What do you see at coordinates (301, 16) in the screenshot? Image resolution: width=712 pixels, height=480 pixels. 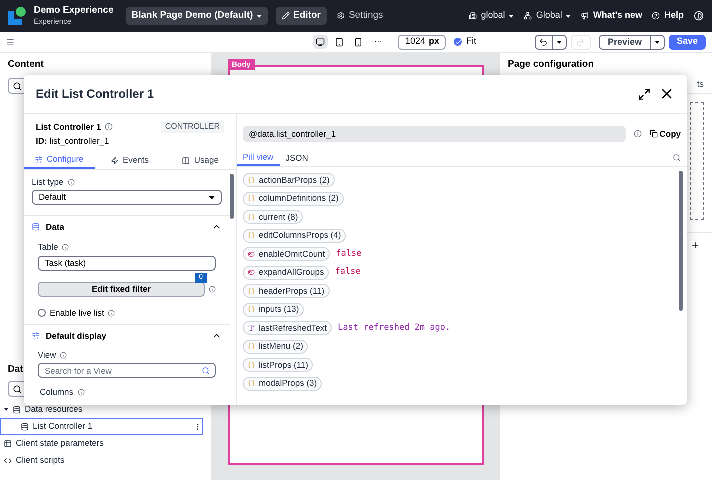 I see `mode-tab: Editor` at bounding box center [301, 16].